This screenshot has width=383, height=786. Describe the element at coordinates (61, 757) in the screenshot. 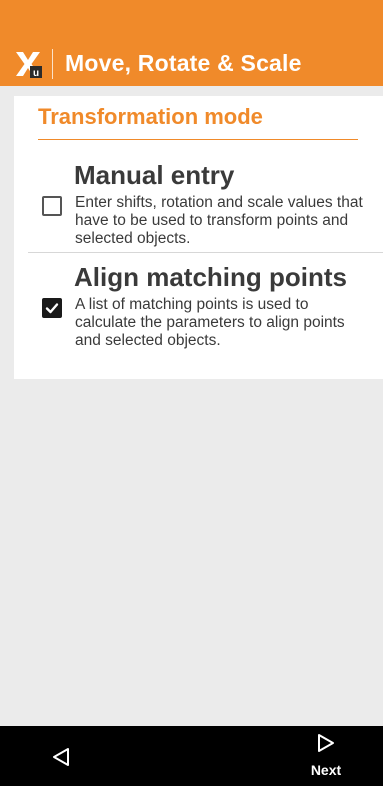

I see `back-triangle-icon` at that location.